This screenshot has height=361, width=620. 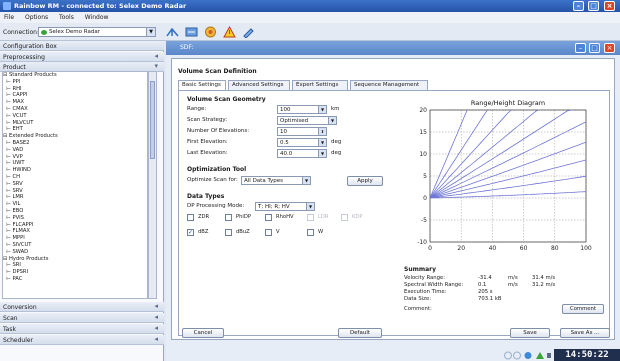 What do you see at coordinates (9, 17) in the screenshot?
I see `menu-file: File` at bounding box center [9, 17].